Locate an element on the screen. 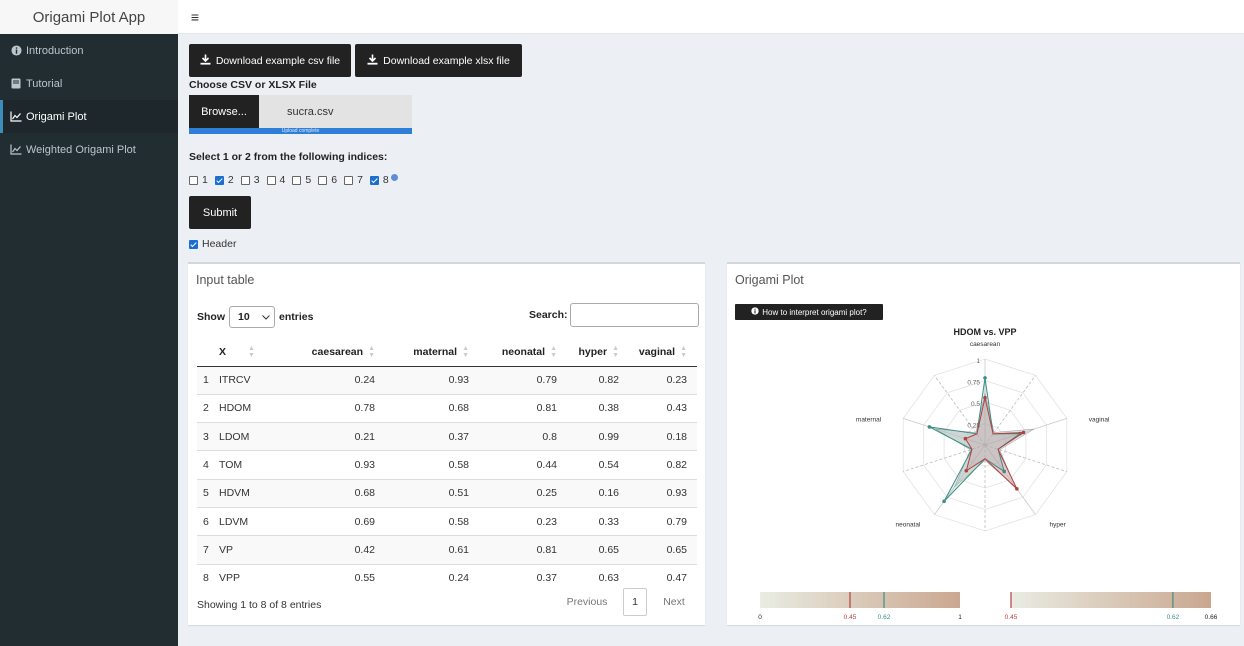 This screenshot has height=646, width=1244. column-header-hyper: hyper ▲ ▼ is located at coordinates (598, 352).